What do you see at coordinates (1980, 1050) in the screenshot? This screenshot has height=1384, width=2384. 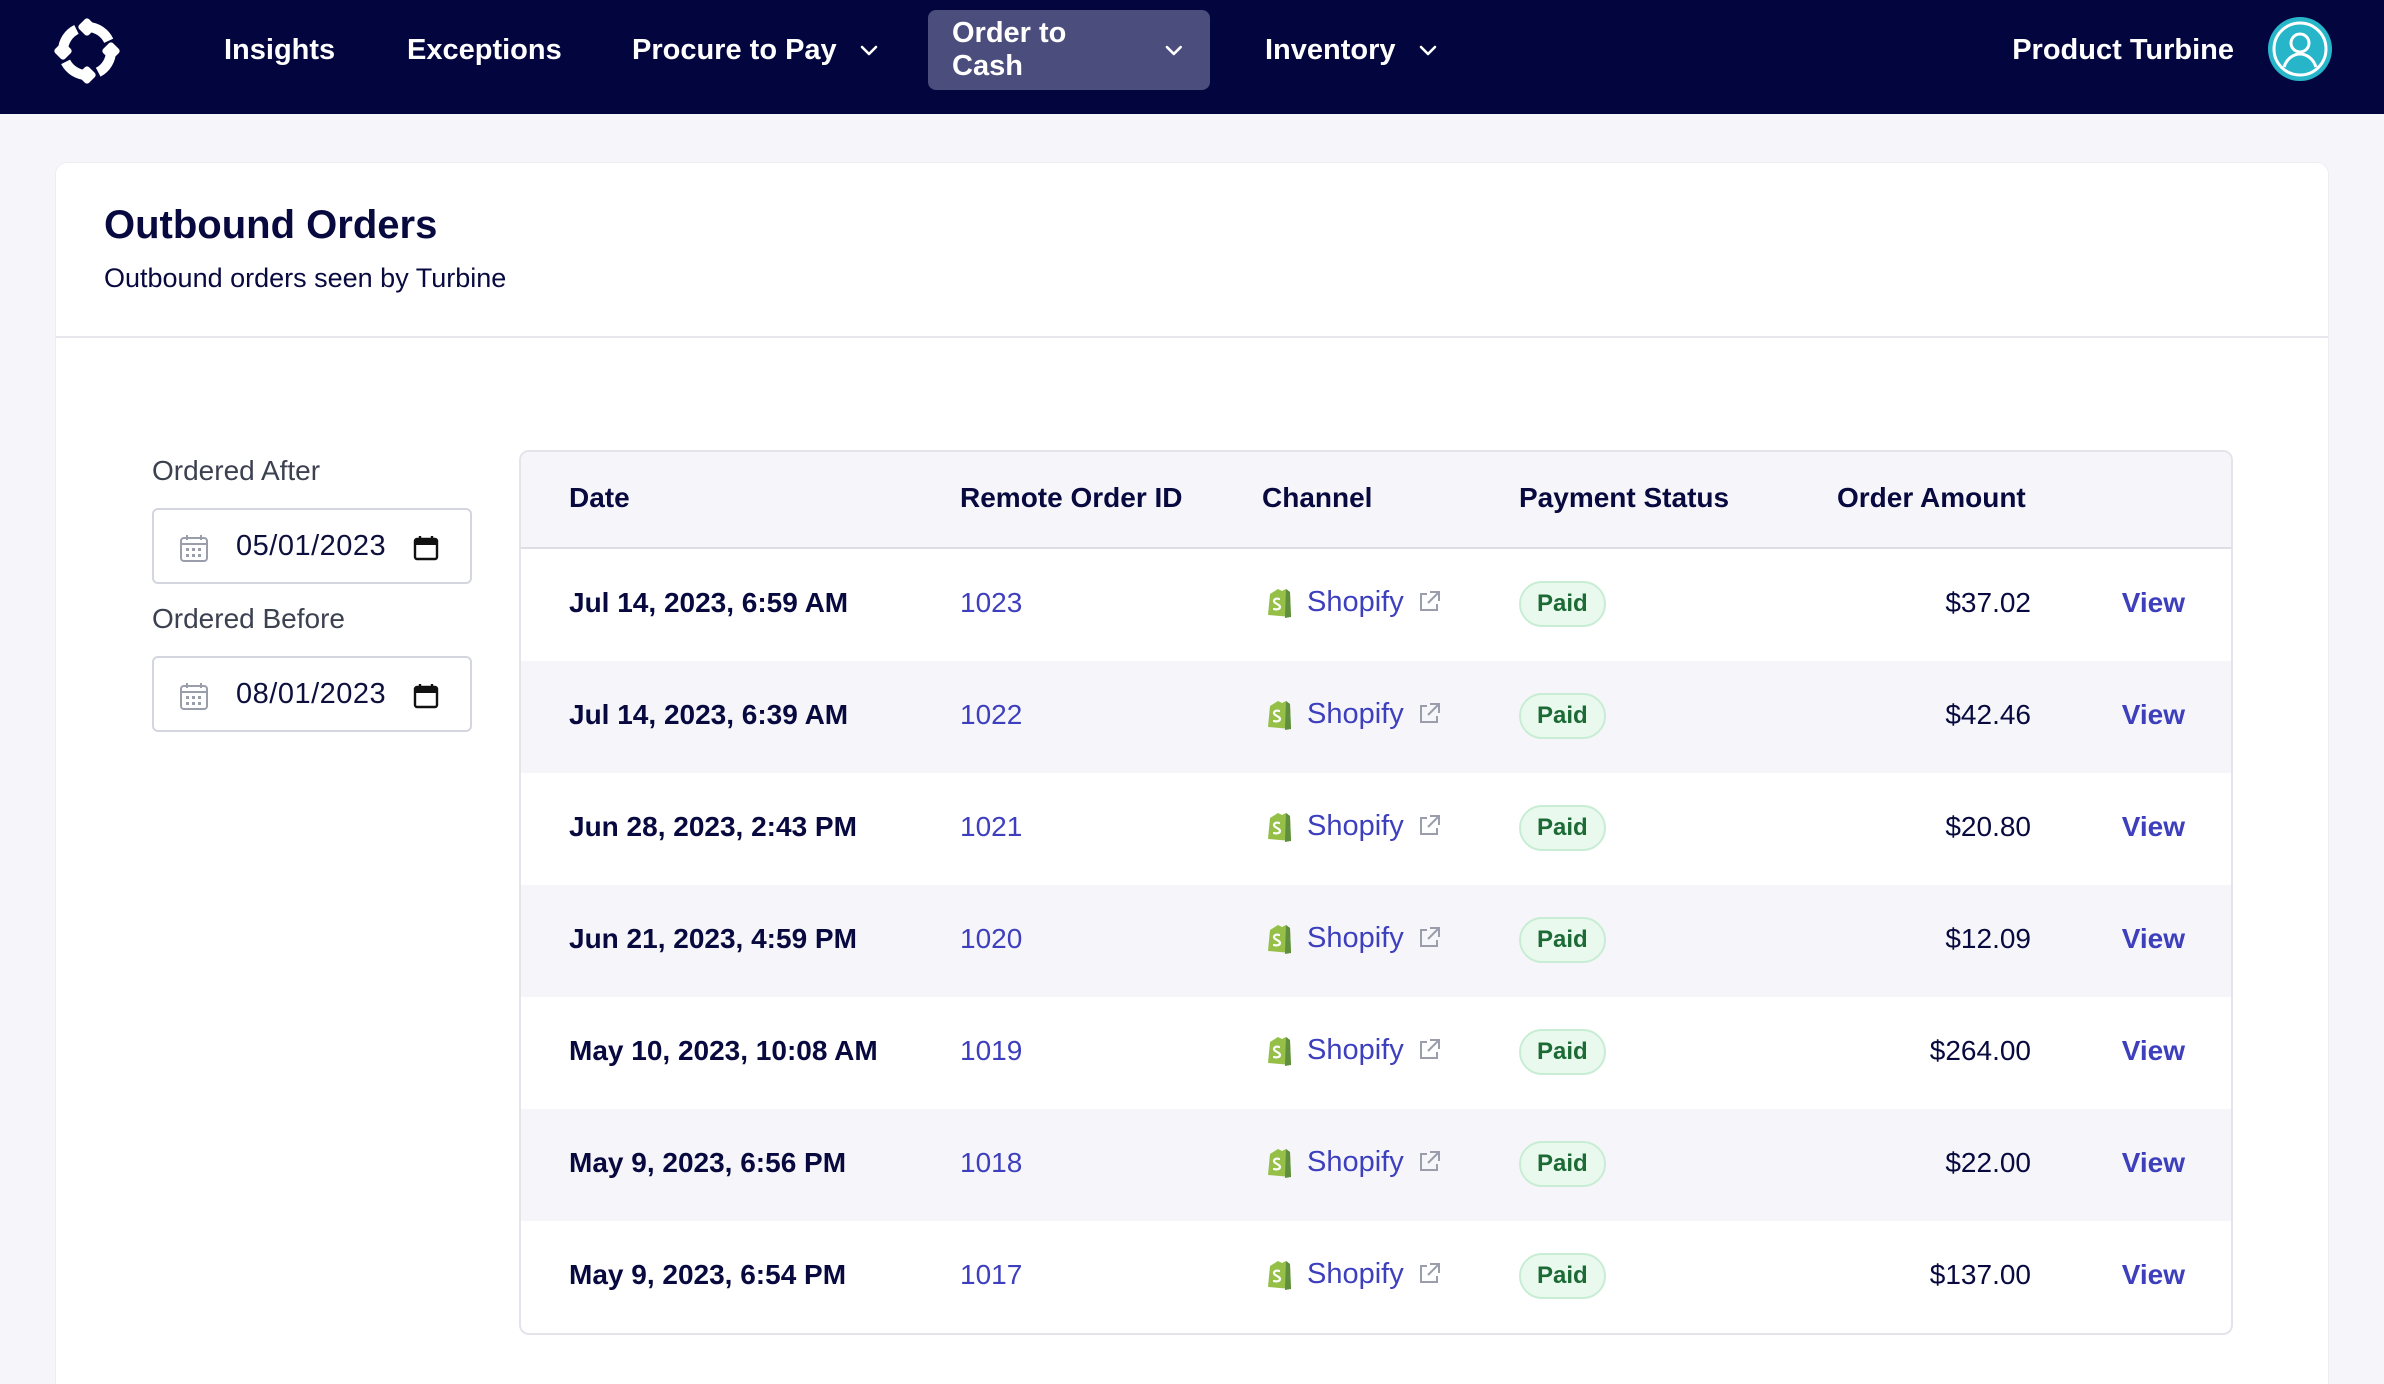 I see `order-amount: $264.00` at bounding box center [1980, 1050].